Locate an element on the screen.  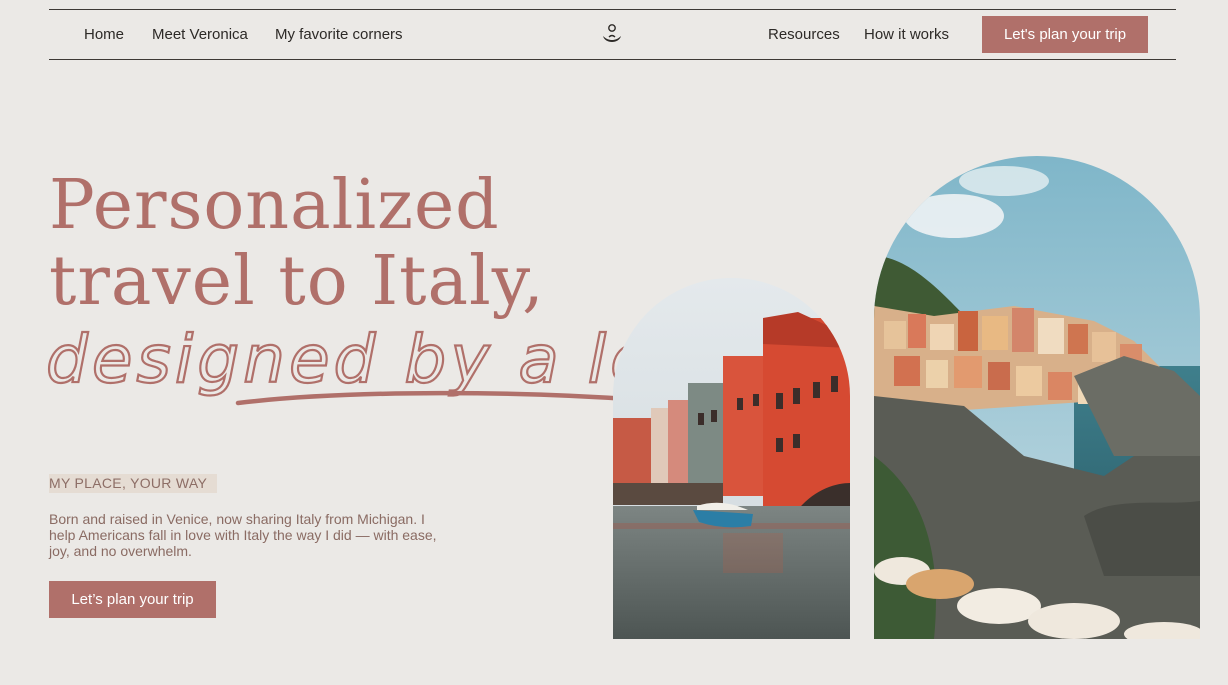
plan-trip-hero-button: Let’s plan your trip is located at coordinates (132, 599).